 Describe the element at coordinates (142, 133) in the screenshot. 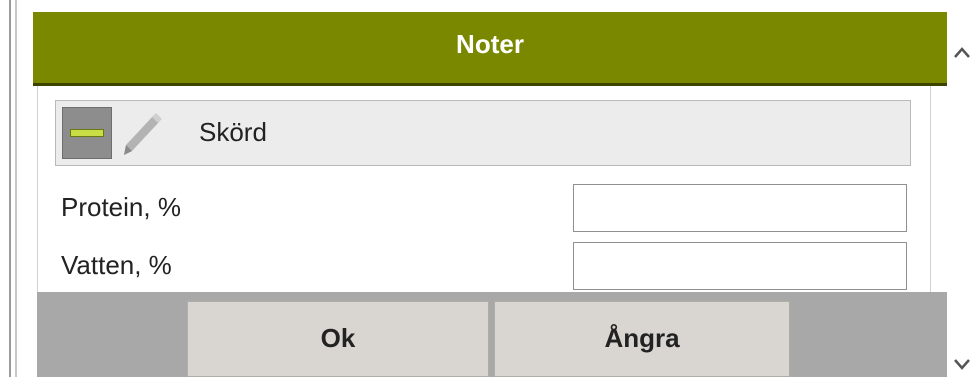

I see `pencil-icon` at that location.